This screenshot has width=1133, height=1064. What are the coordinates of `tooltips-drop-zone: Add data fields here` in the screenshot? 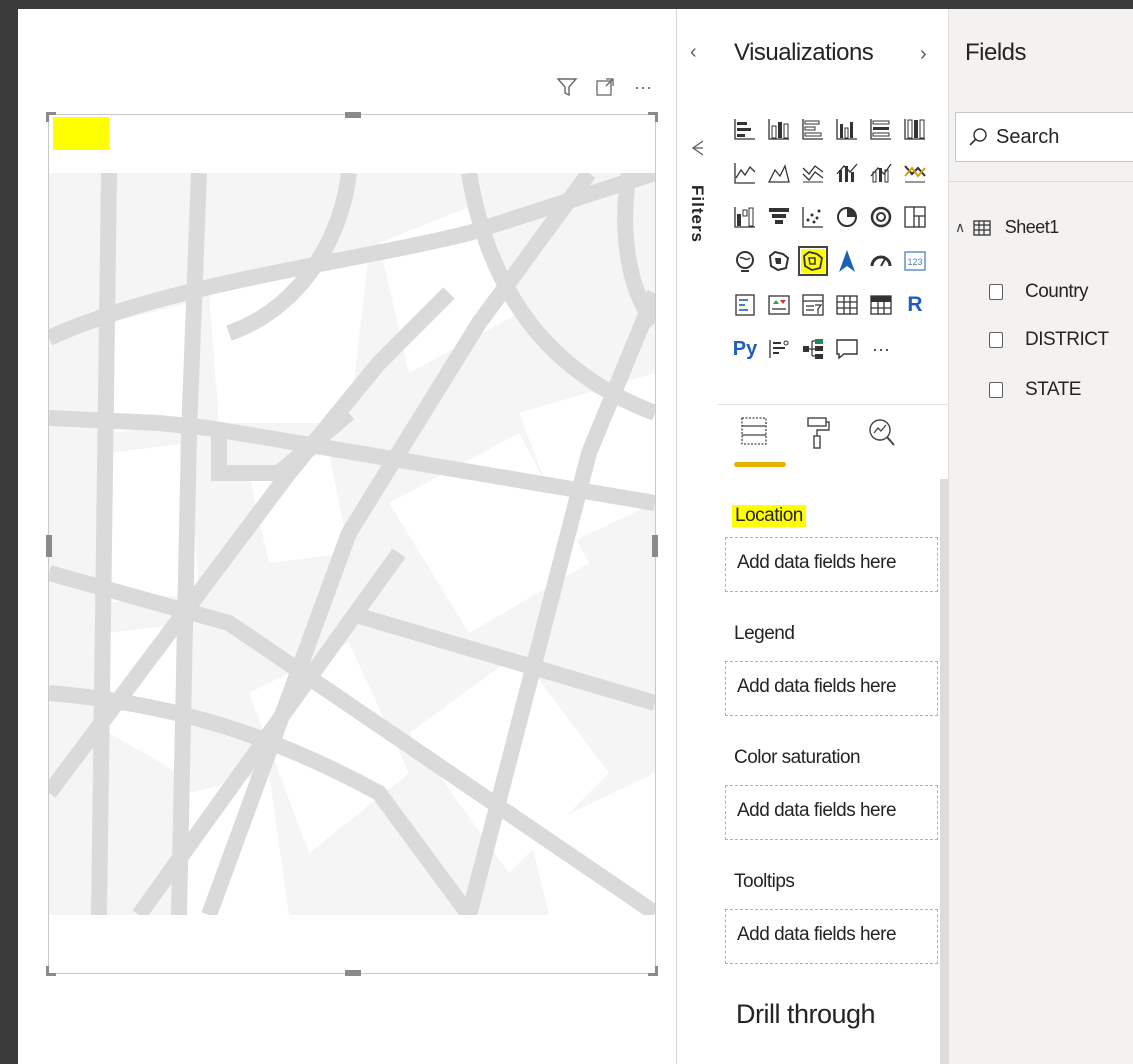 It's located at (831, 936).